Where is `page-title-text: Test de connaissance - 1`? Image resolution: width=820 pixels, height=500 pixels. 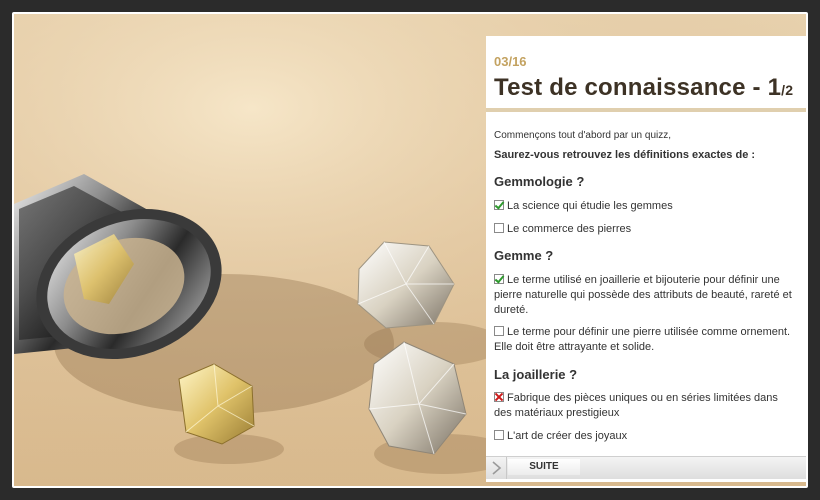
page-title-text: Test de connaissance - 1 is located at coordinates (638, 87).